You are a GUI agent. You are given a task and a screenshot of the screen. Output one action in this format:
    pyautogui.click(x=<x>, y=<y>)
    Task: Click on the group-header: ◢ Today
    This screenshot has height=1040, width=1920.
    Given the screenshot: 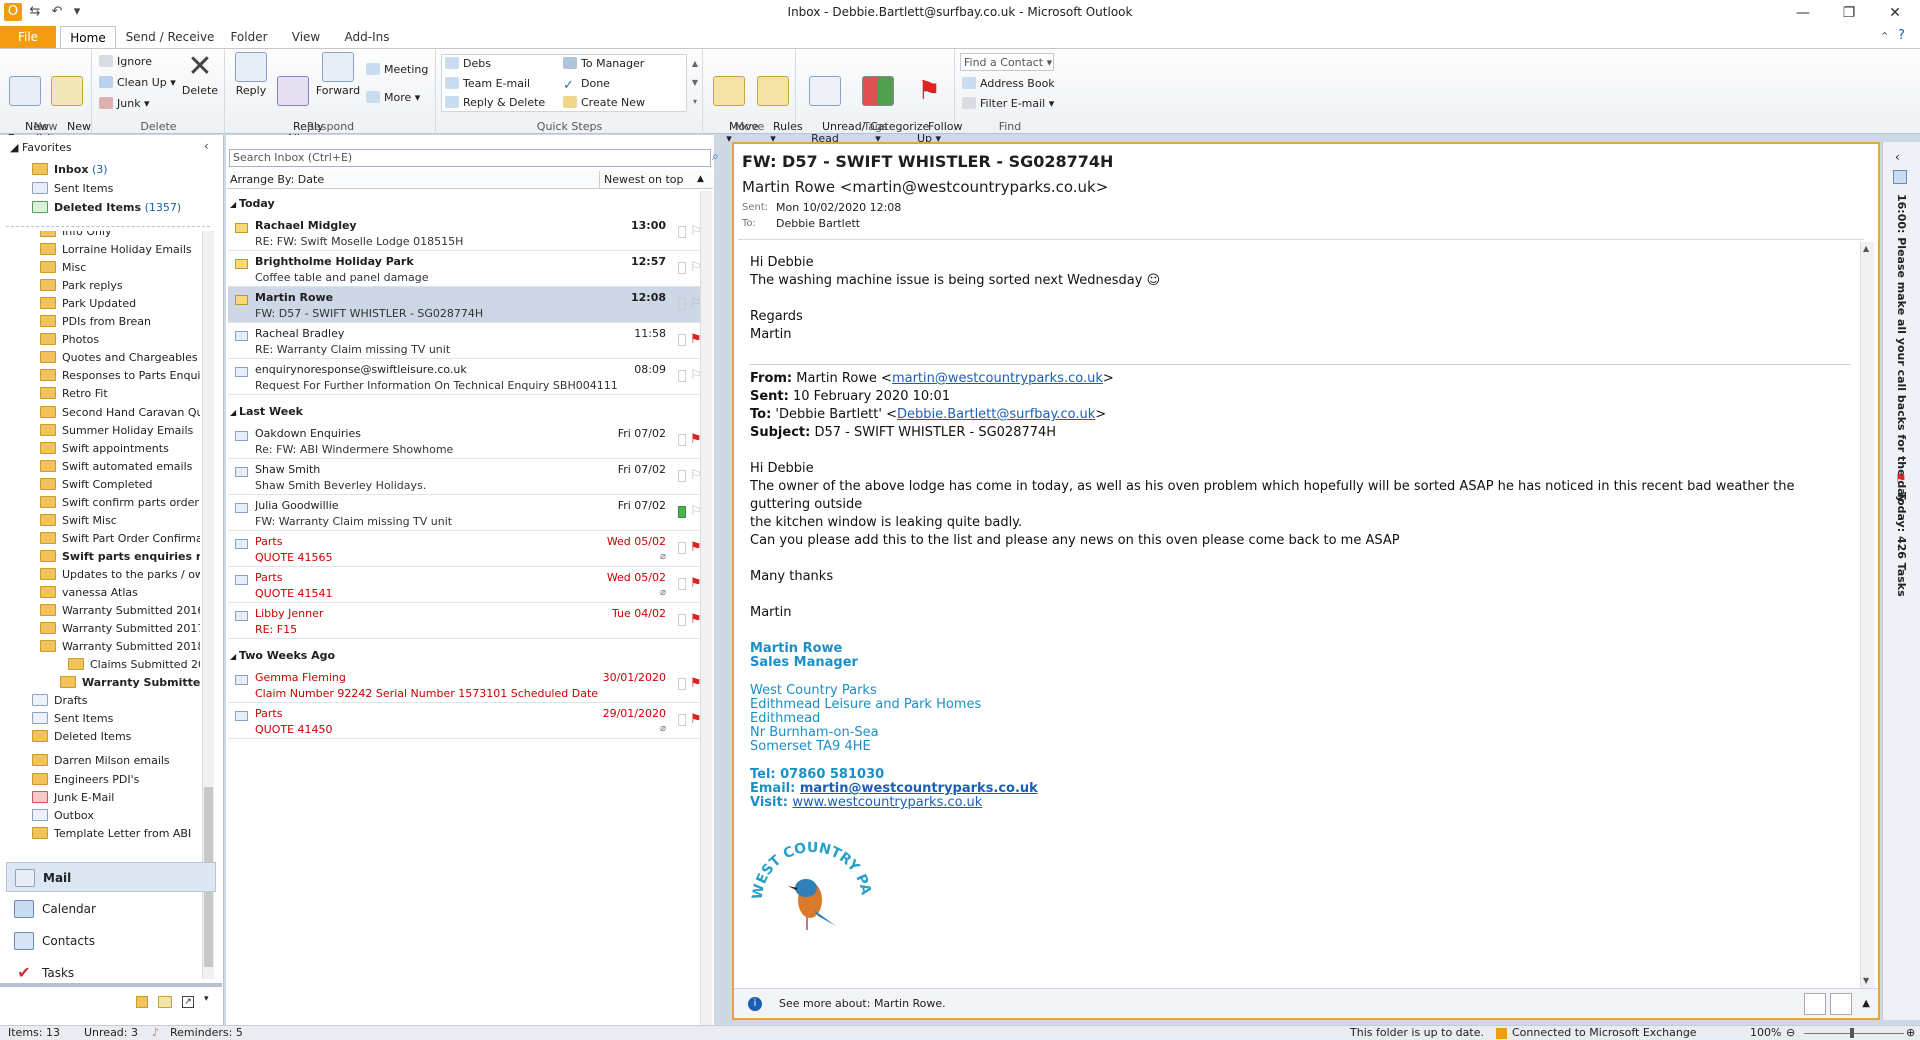 What is the action you would take?
    pyautogui.click(x=252, y=204)
    